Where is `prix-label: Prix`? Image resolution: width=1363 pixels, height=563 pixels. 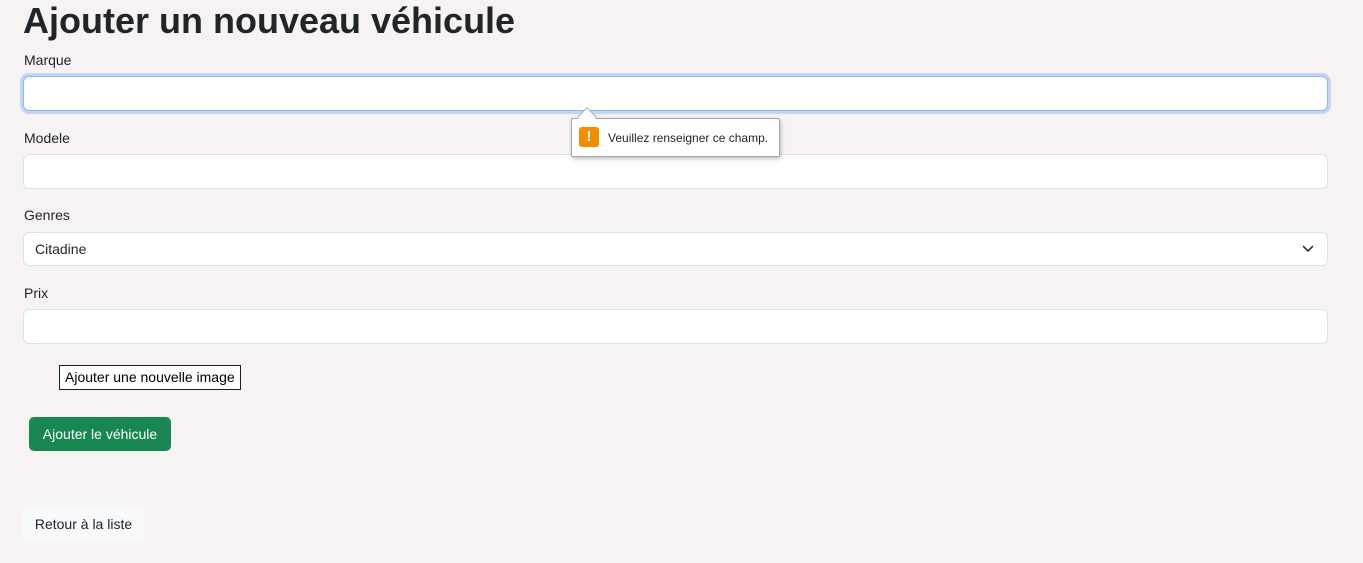
prix-label: Prix is located at coordinates (36, 293).